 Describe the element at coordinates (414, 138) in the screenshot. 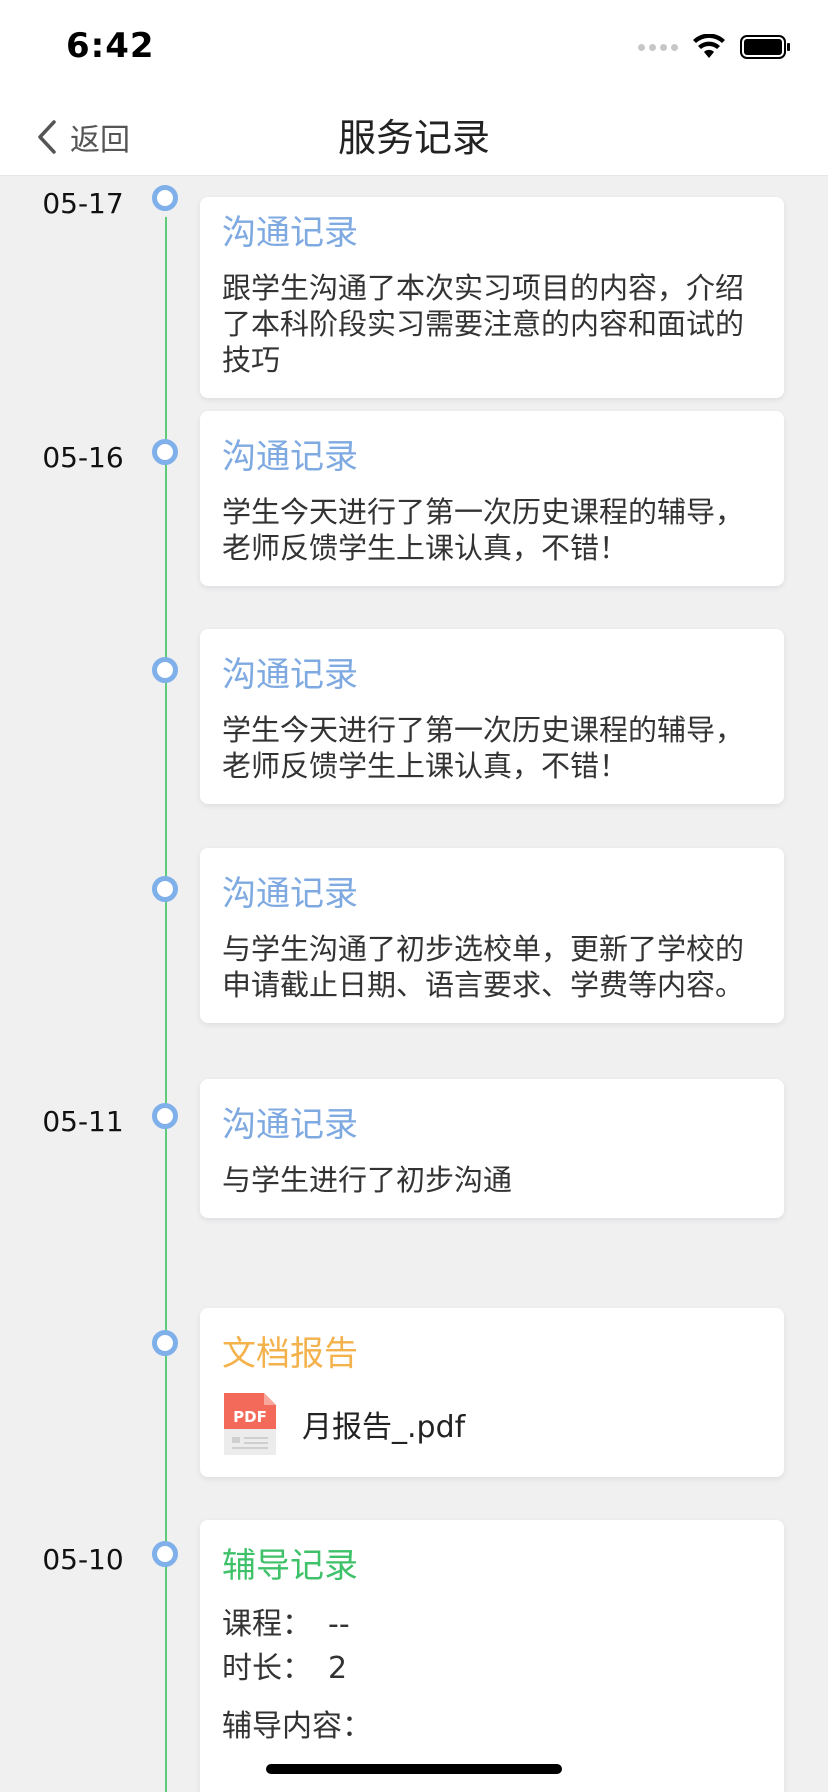

I see `navigation-bar: 服务记录 返回` at that location.